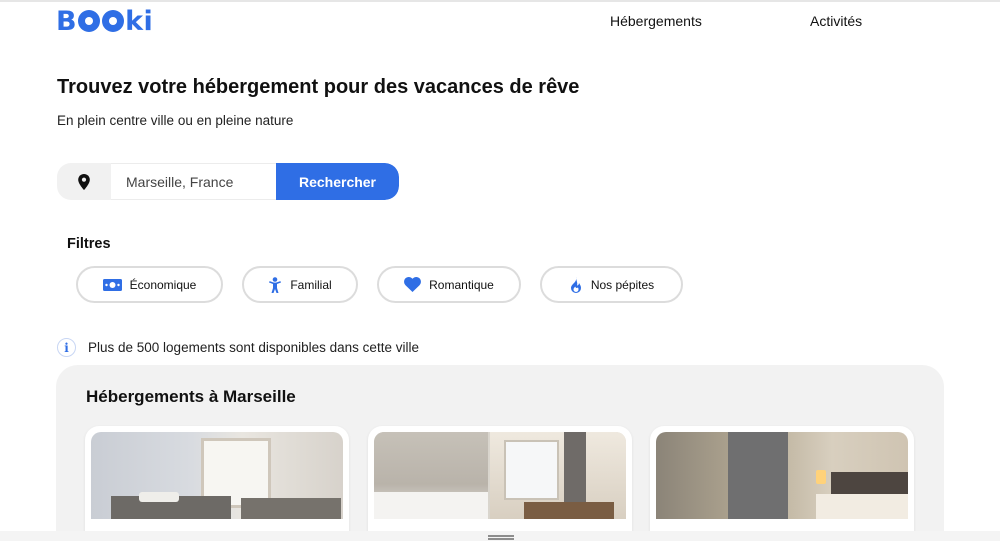 This screenshot has width=1000, height=541. What do you see at coordinates (193, 181) in the screenshot?
I see `search-input: Marseille, France` at bounding box center [193, 181].